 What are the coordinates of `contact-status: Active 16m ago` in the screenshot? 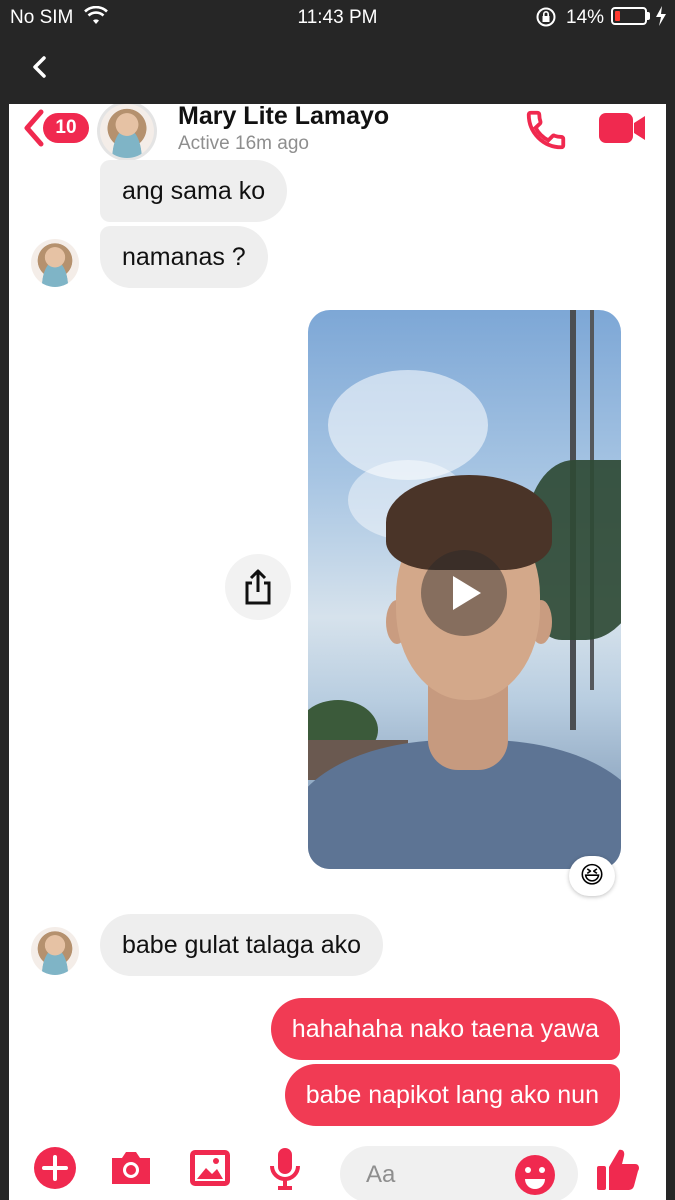 It's located at (243, 143).